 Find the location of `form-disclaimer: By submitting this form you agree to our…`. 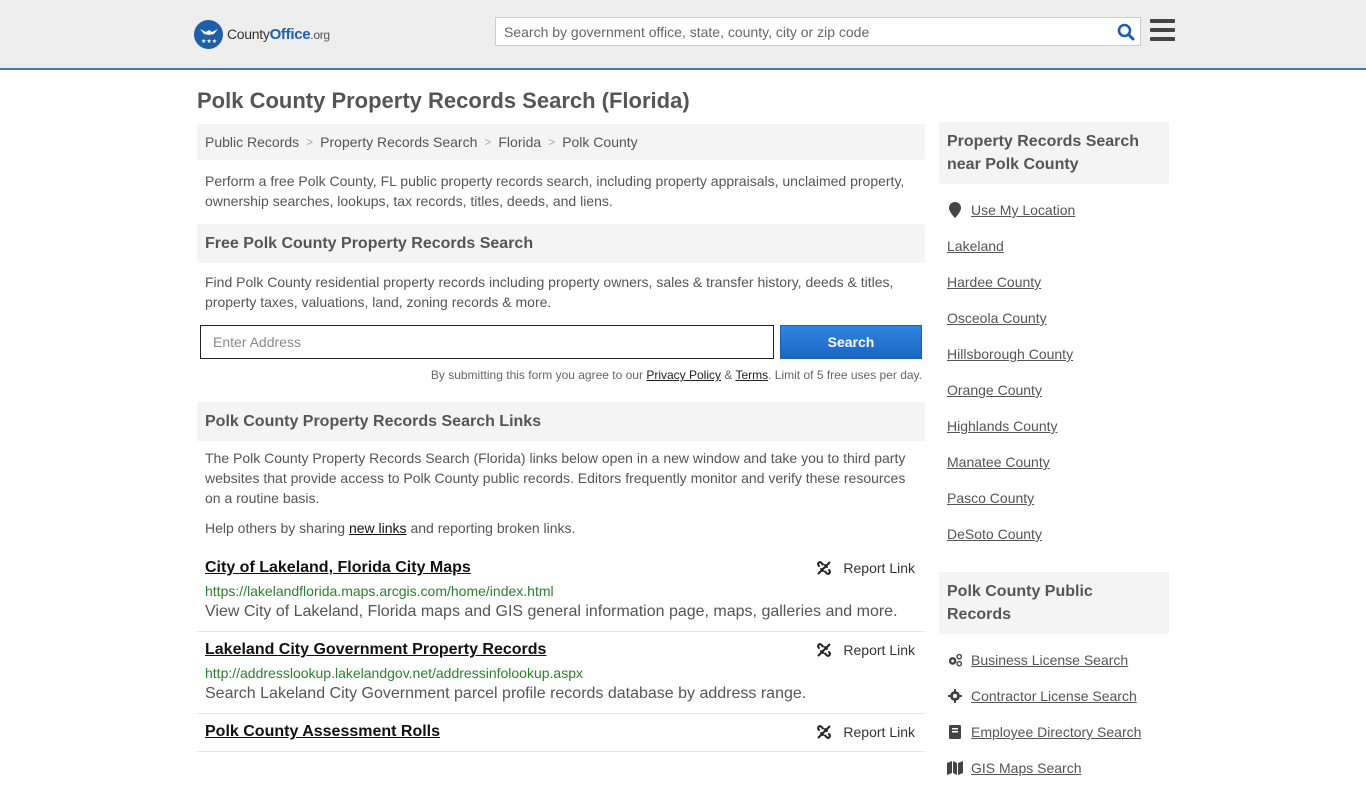

form-disclaimer: By submitting this form you agree to our… is located at coordinates (561, 375).